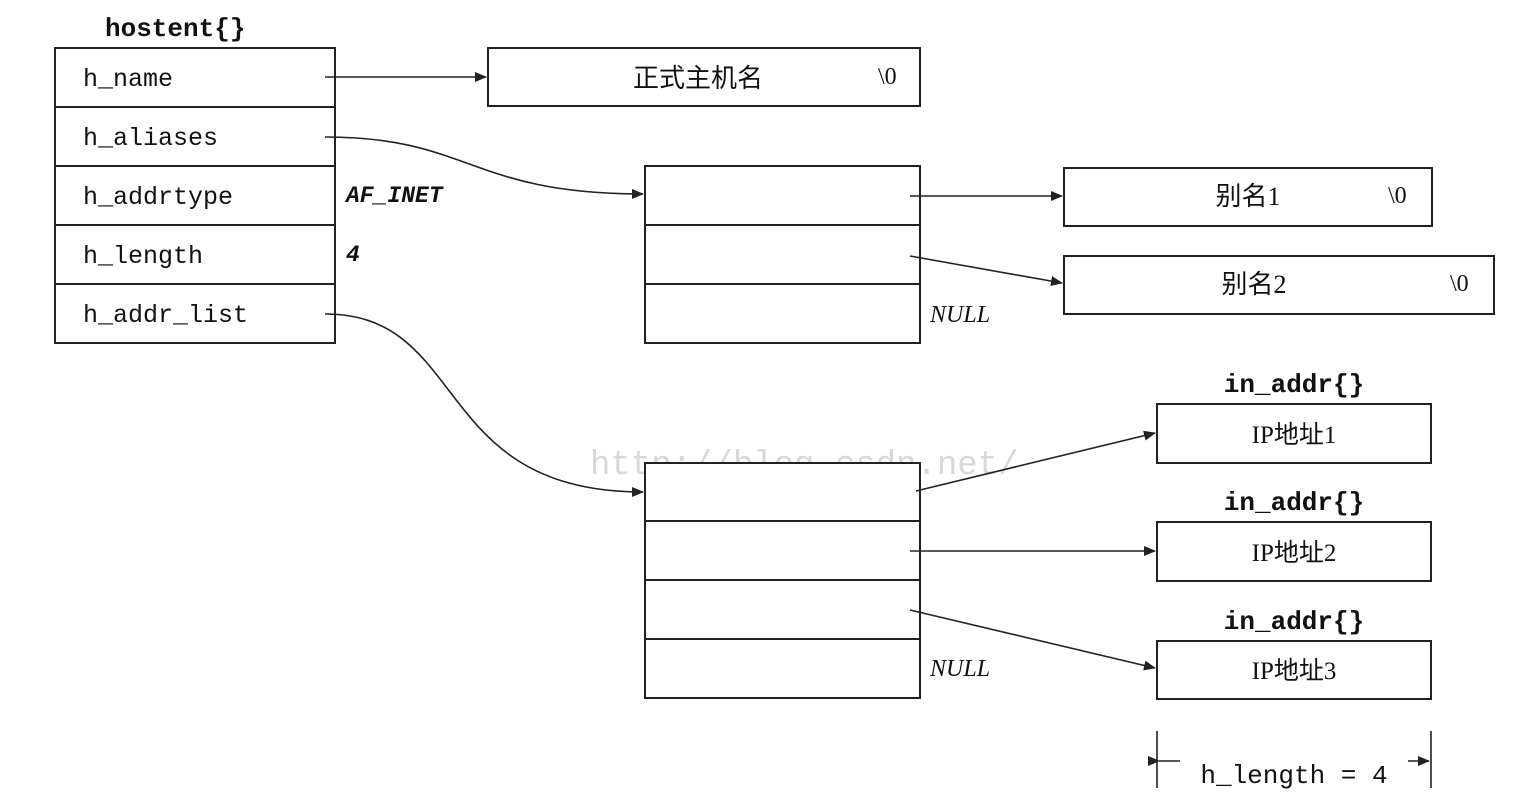 The height and width of the screenshot is (812, 1528). I want to click on aliases-null-label: NULL, so click(959, 315).